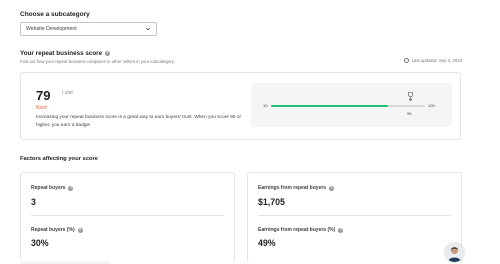 Image resolution: width=500 pixels, height=264 pixels. What do you see at coordinates (297, 230) in the screenshot?
I see `factor-label-text: Earnings from repeat buyers (%)` at bounding box center [297, 230].